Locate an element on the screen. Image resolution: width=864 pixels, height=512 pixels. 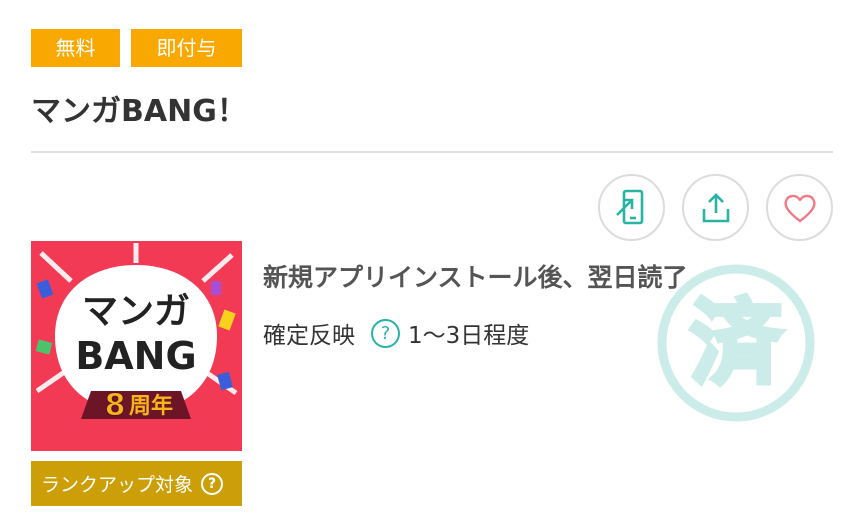
rank-up-badge: ランクアップ対象 ? is located at coordinates (136, 483).